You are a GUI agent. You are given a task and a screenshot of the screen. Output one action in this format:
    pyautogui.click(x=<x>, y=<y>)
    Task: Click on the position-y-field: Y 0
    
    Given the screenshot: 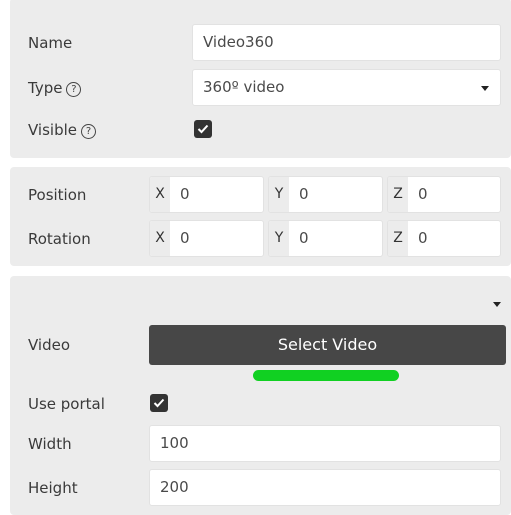 What is the action you would take?
    pyautogui.click(x=325, y=194)
    